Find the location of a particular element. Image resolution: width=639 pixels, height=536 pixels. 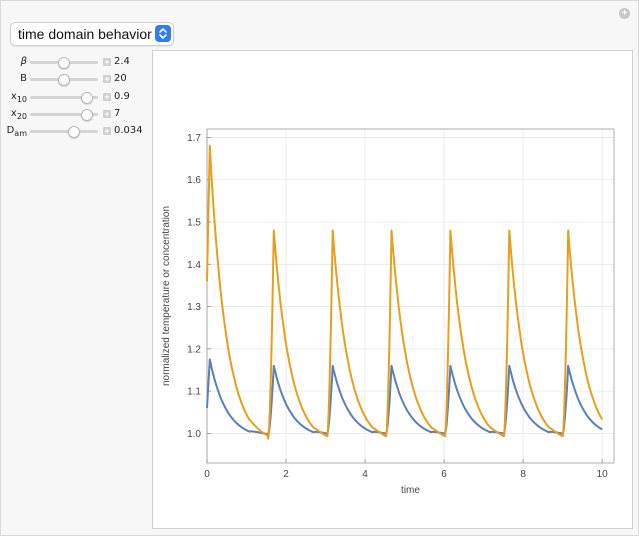

add-icon: + is located at coordinates (624, 13).